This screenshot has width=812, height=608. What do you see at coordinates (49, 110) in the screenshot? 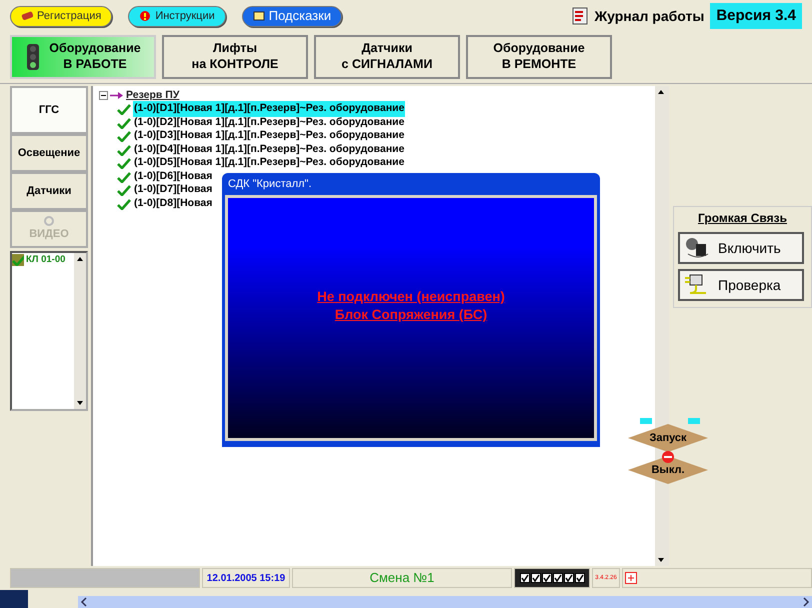
I see `sidebar-tab: ГГС` at bounding box center [49, 110].